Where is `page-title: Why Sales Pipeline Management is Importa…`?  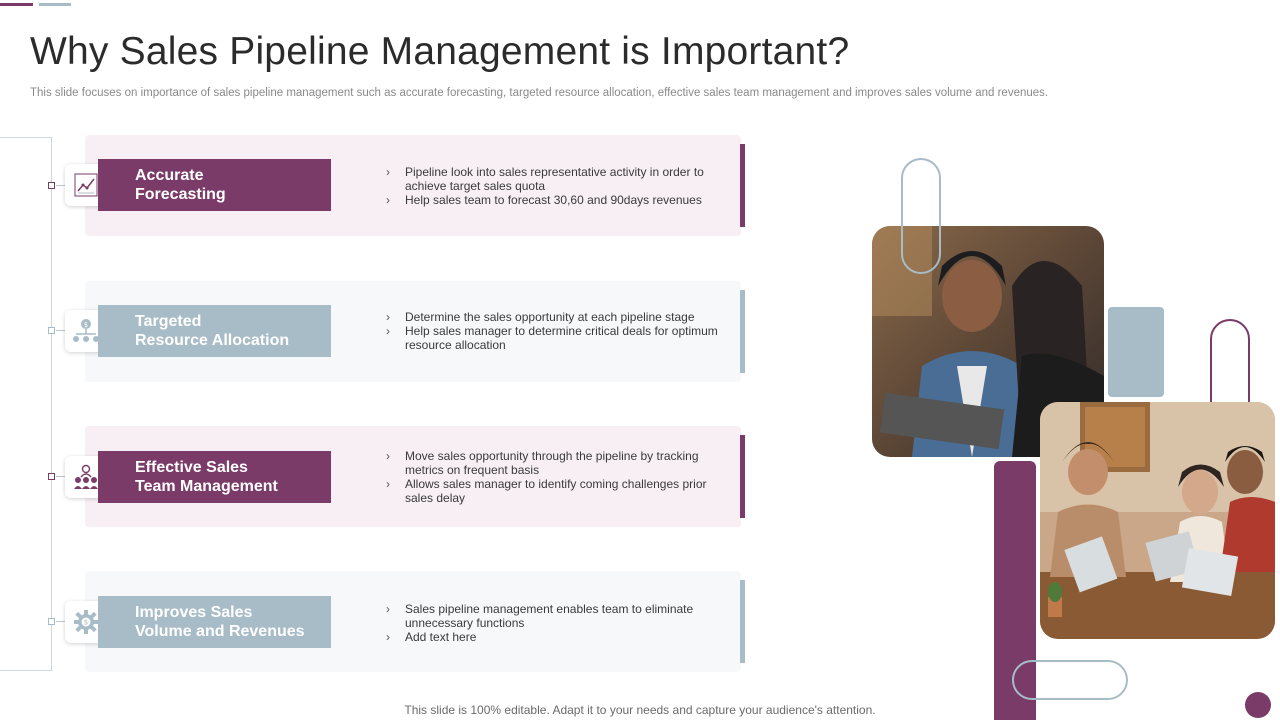 page-title: Why Sales Pipeline Management is Importa… is located at coordinates (440, 51).